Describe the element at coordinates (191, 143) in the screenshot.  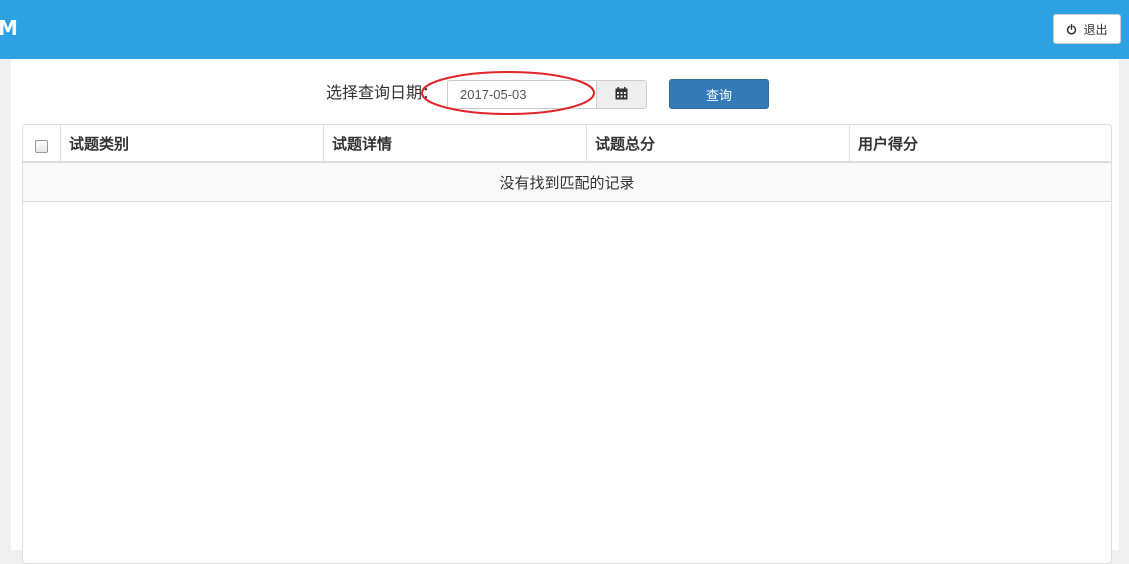
I see `column-header-category: 试题类别` at that location.